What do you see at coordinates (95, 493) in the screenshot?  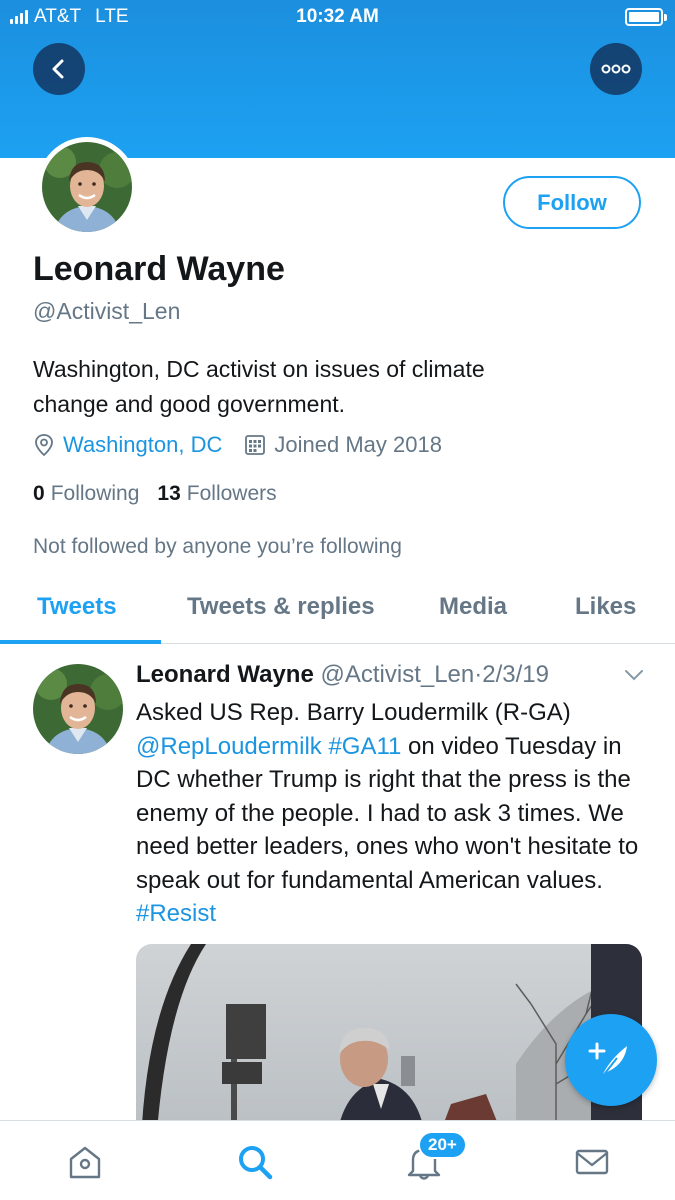 I see `following-label: Following` at bounding box center [95, 493].